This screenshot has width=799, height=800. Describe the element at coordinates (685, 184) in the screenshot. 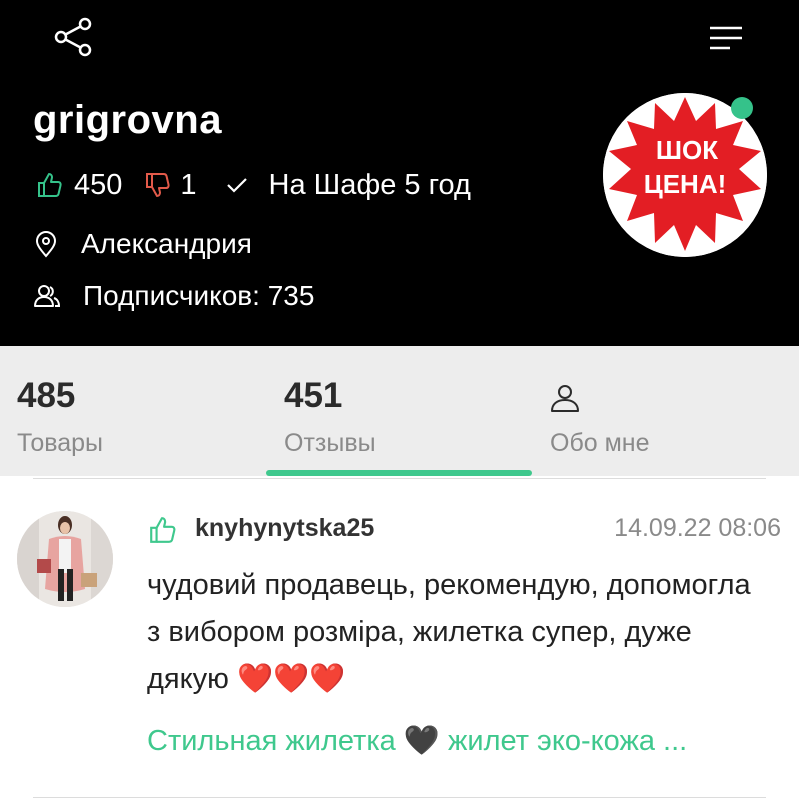

I see `avatar-text-line2: ЦЕНА!` at that location.